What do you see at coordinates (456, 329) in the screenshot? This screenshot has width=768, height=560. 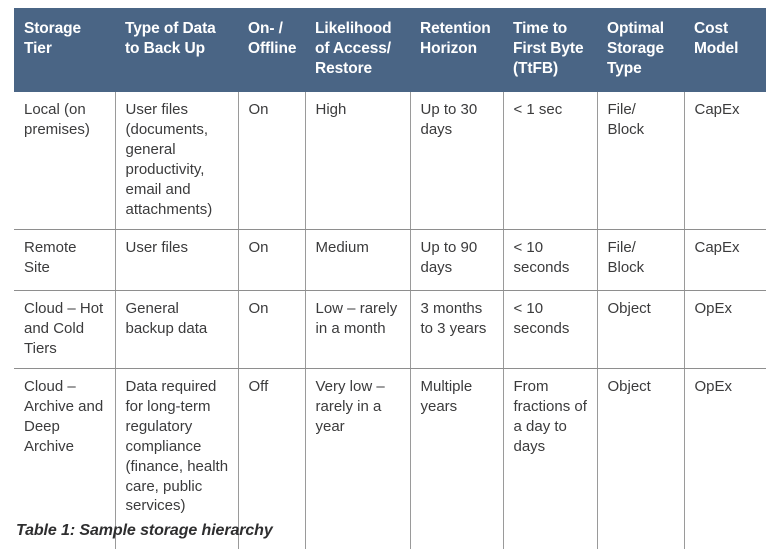 I see `cell-retention-horizon: 3 months to 3 years` at bounding box center [456, 329].